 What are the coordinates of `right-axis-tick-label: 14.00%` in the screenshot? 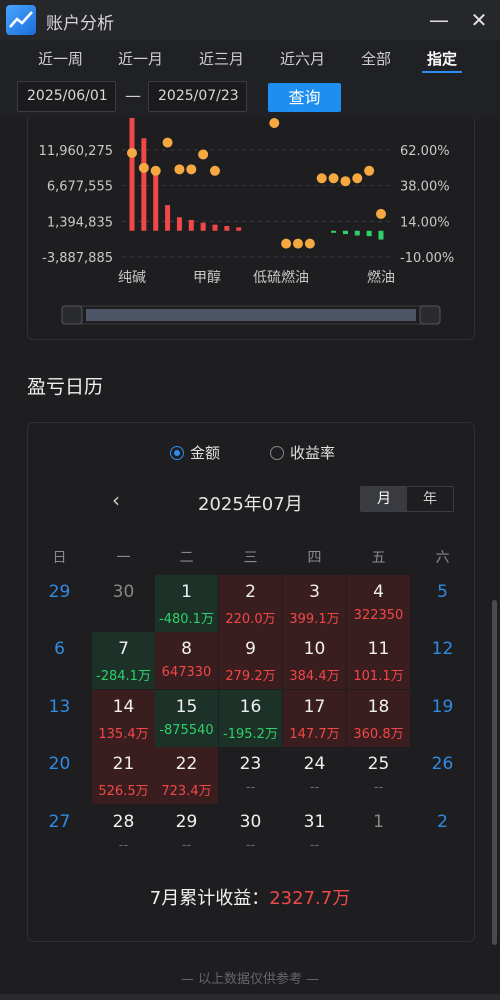 It's located at (425, 222).